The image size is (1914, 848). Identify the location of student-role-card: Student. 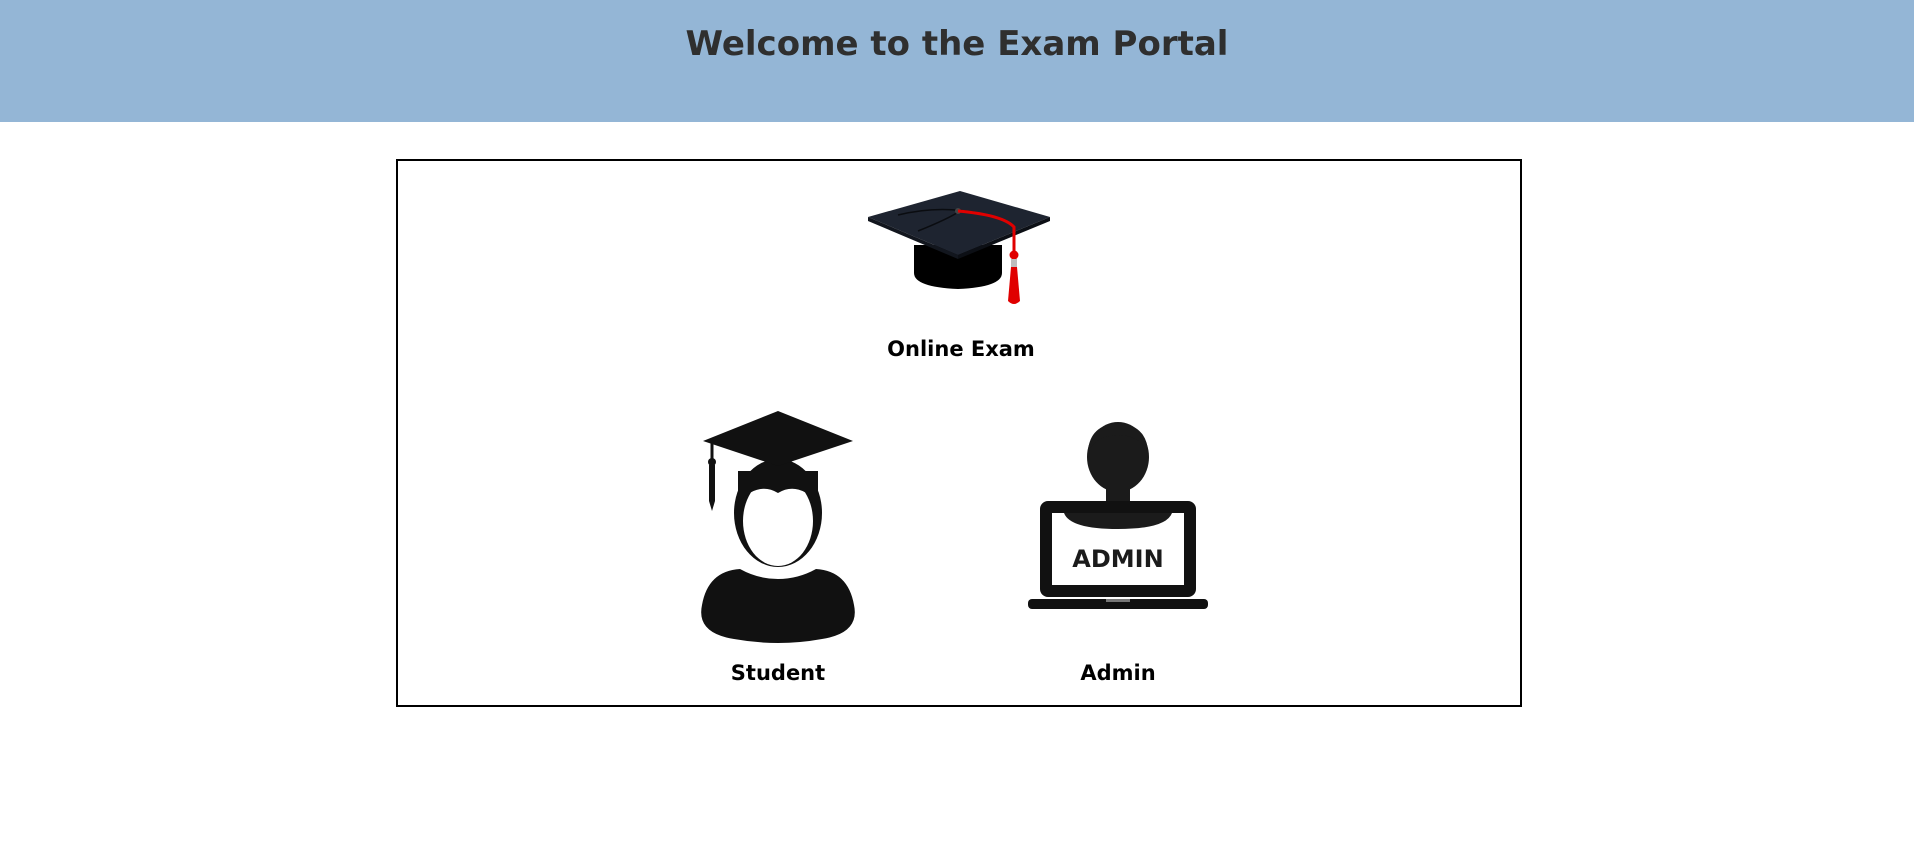
(778, 548).